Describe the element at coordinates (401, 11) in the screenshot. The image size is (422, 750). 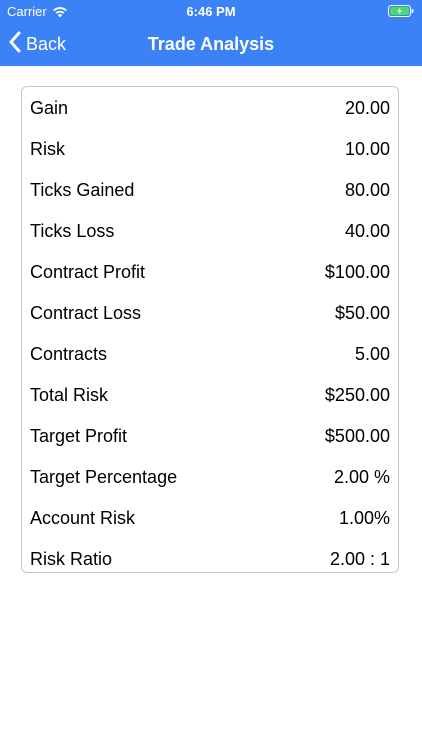
I see `battery-icon` at that location.